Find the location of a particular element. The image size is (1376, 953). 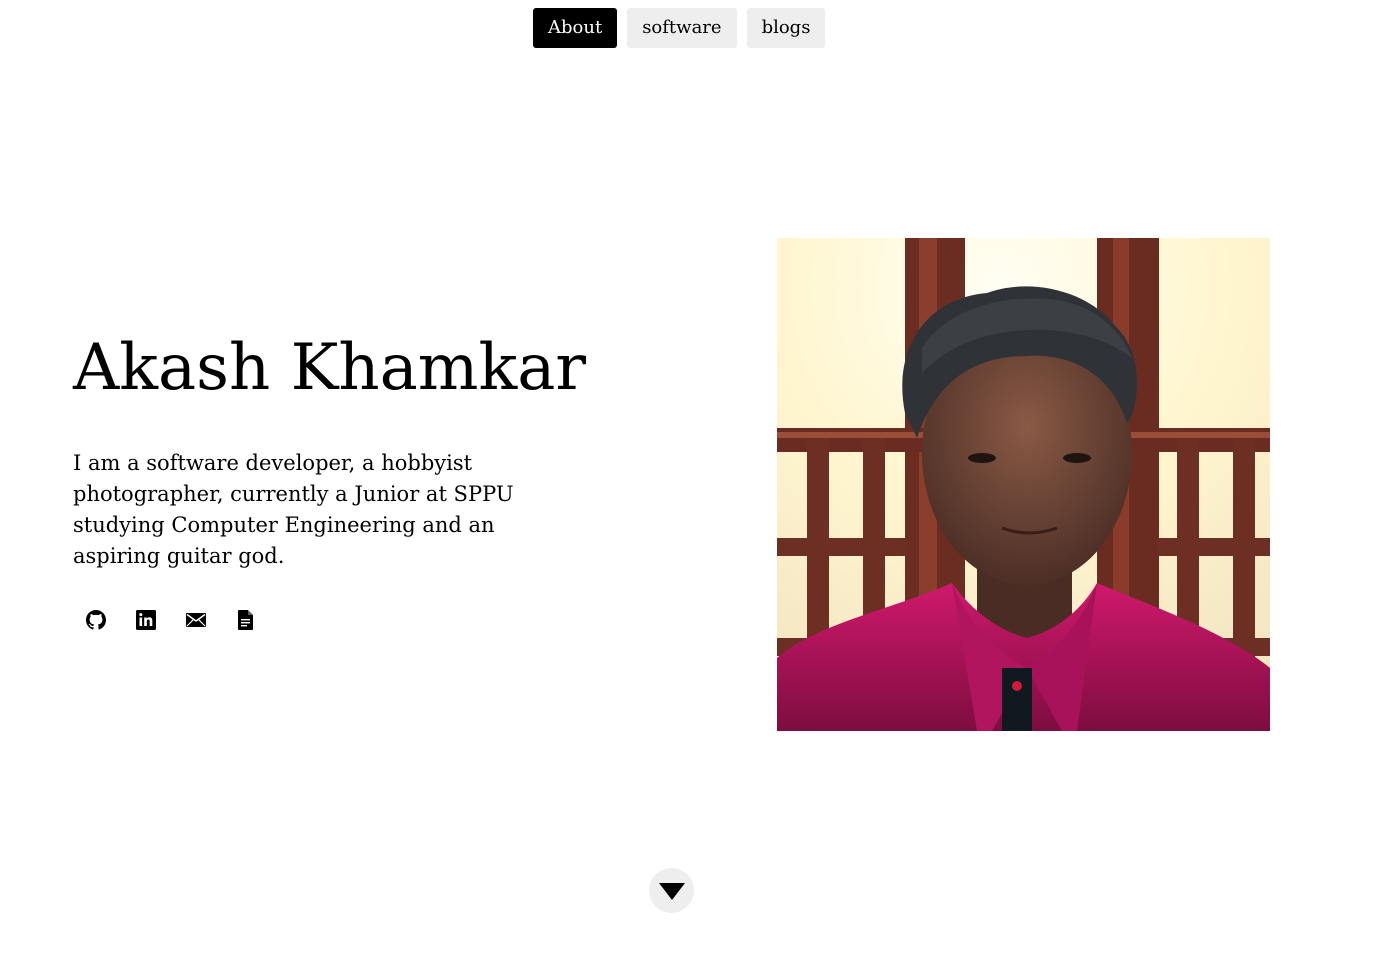

triangle-down-icon is located at coordinates (671, 891).